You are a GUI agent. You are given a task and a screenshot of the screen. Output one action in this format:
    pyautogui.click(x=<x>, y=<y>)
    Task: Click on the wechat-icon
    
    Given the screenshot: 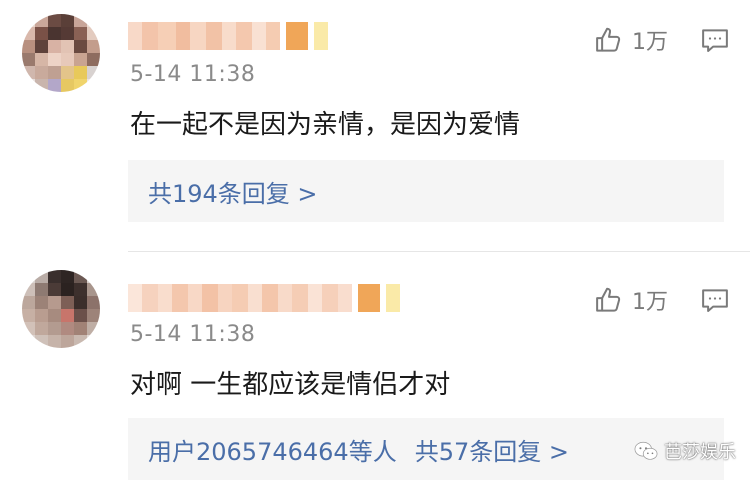 What is the action you would take?
    pyautogui.click(x=646, y=450)
    